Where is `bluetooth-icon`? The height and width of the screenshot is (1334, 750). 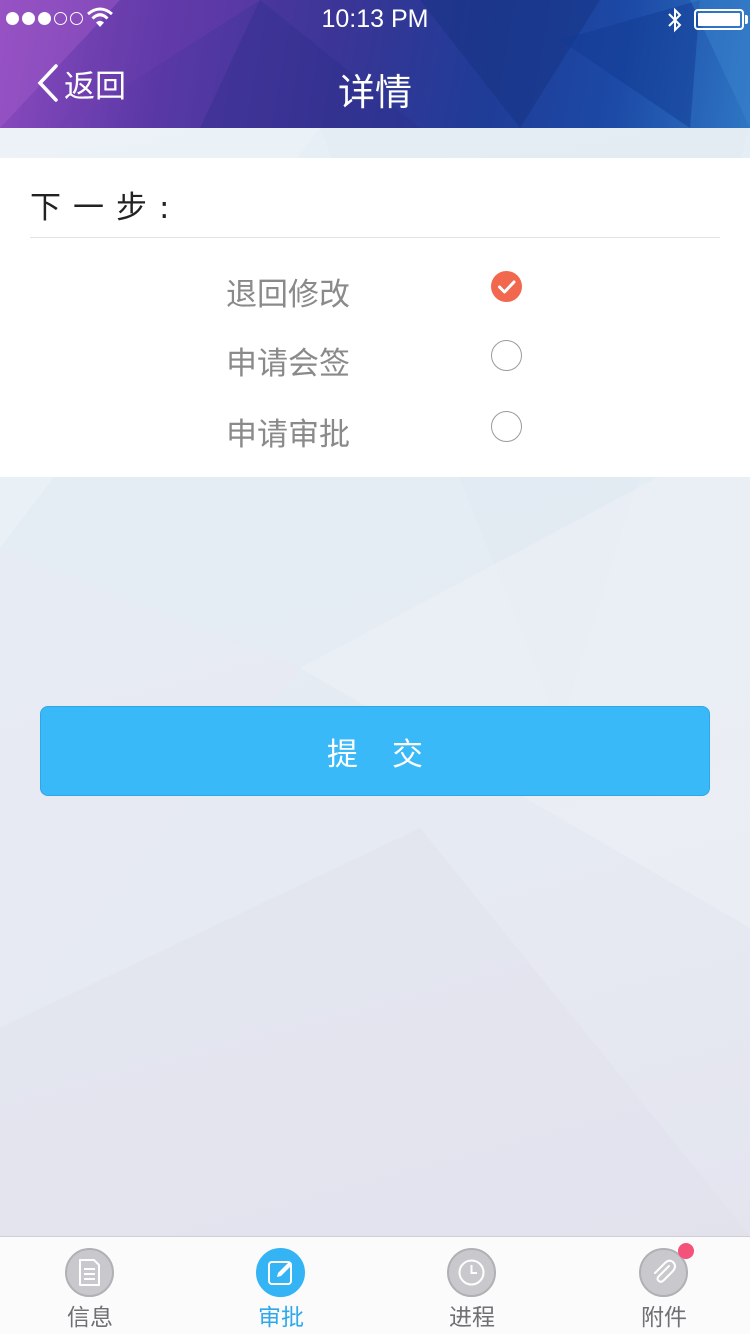
bluetooth-icon is located at coordinates (675, 20).